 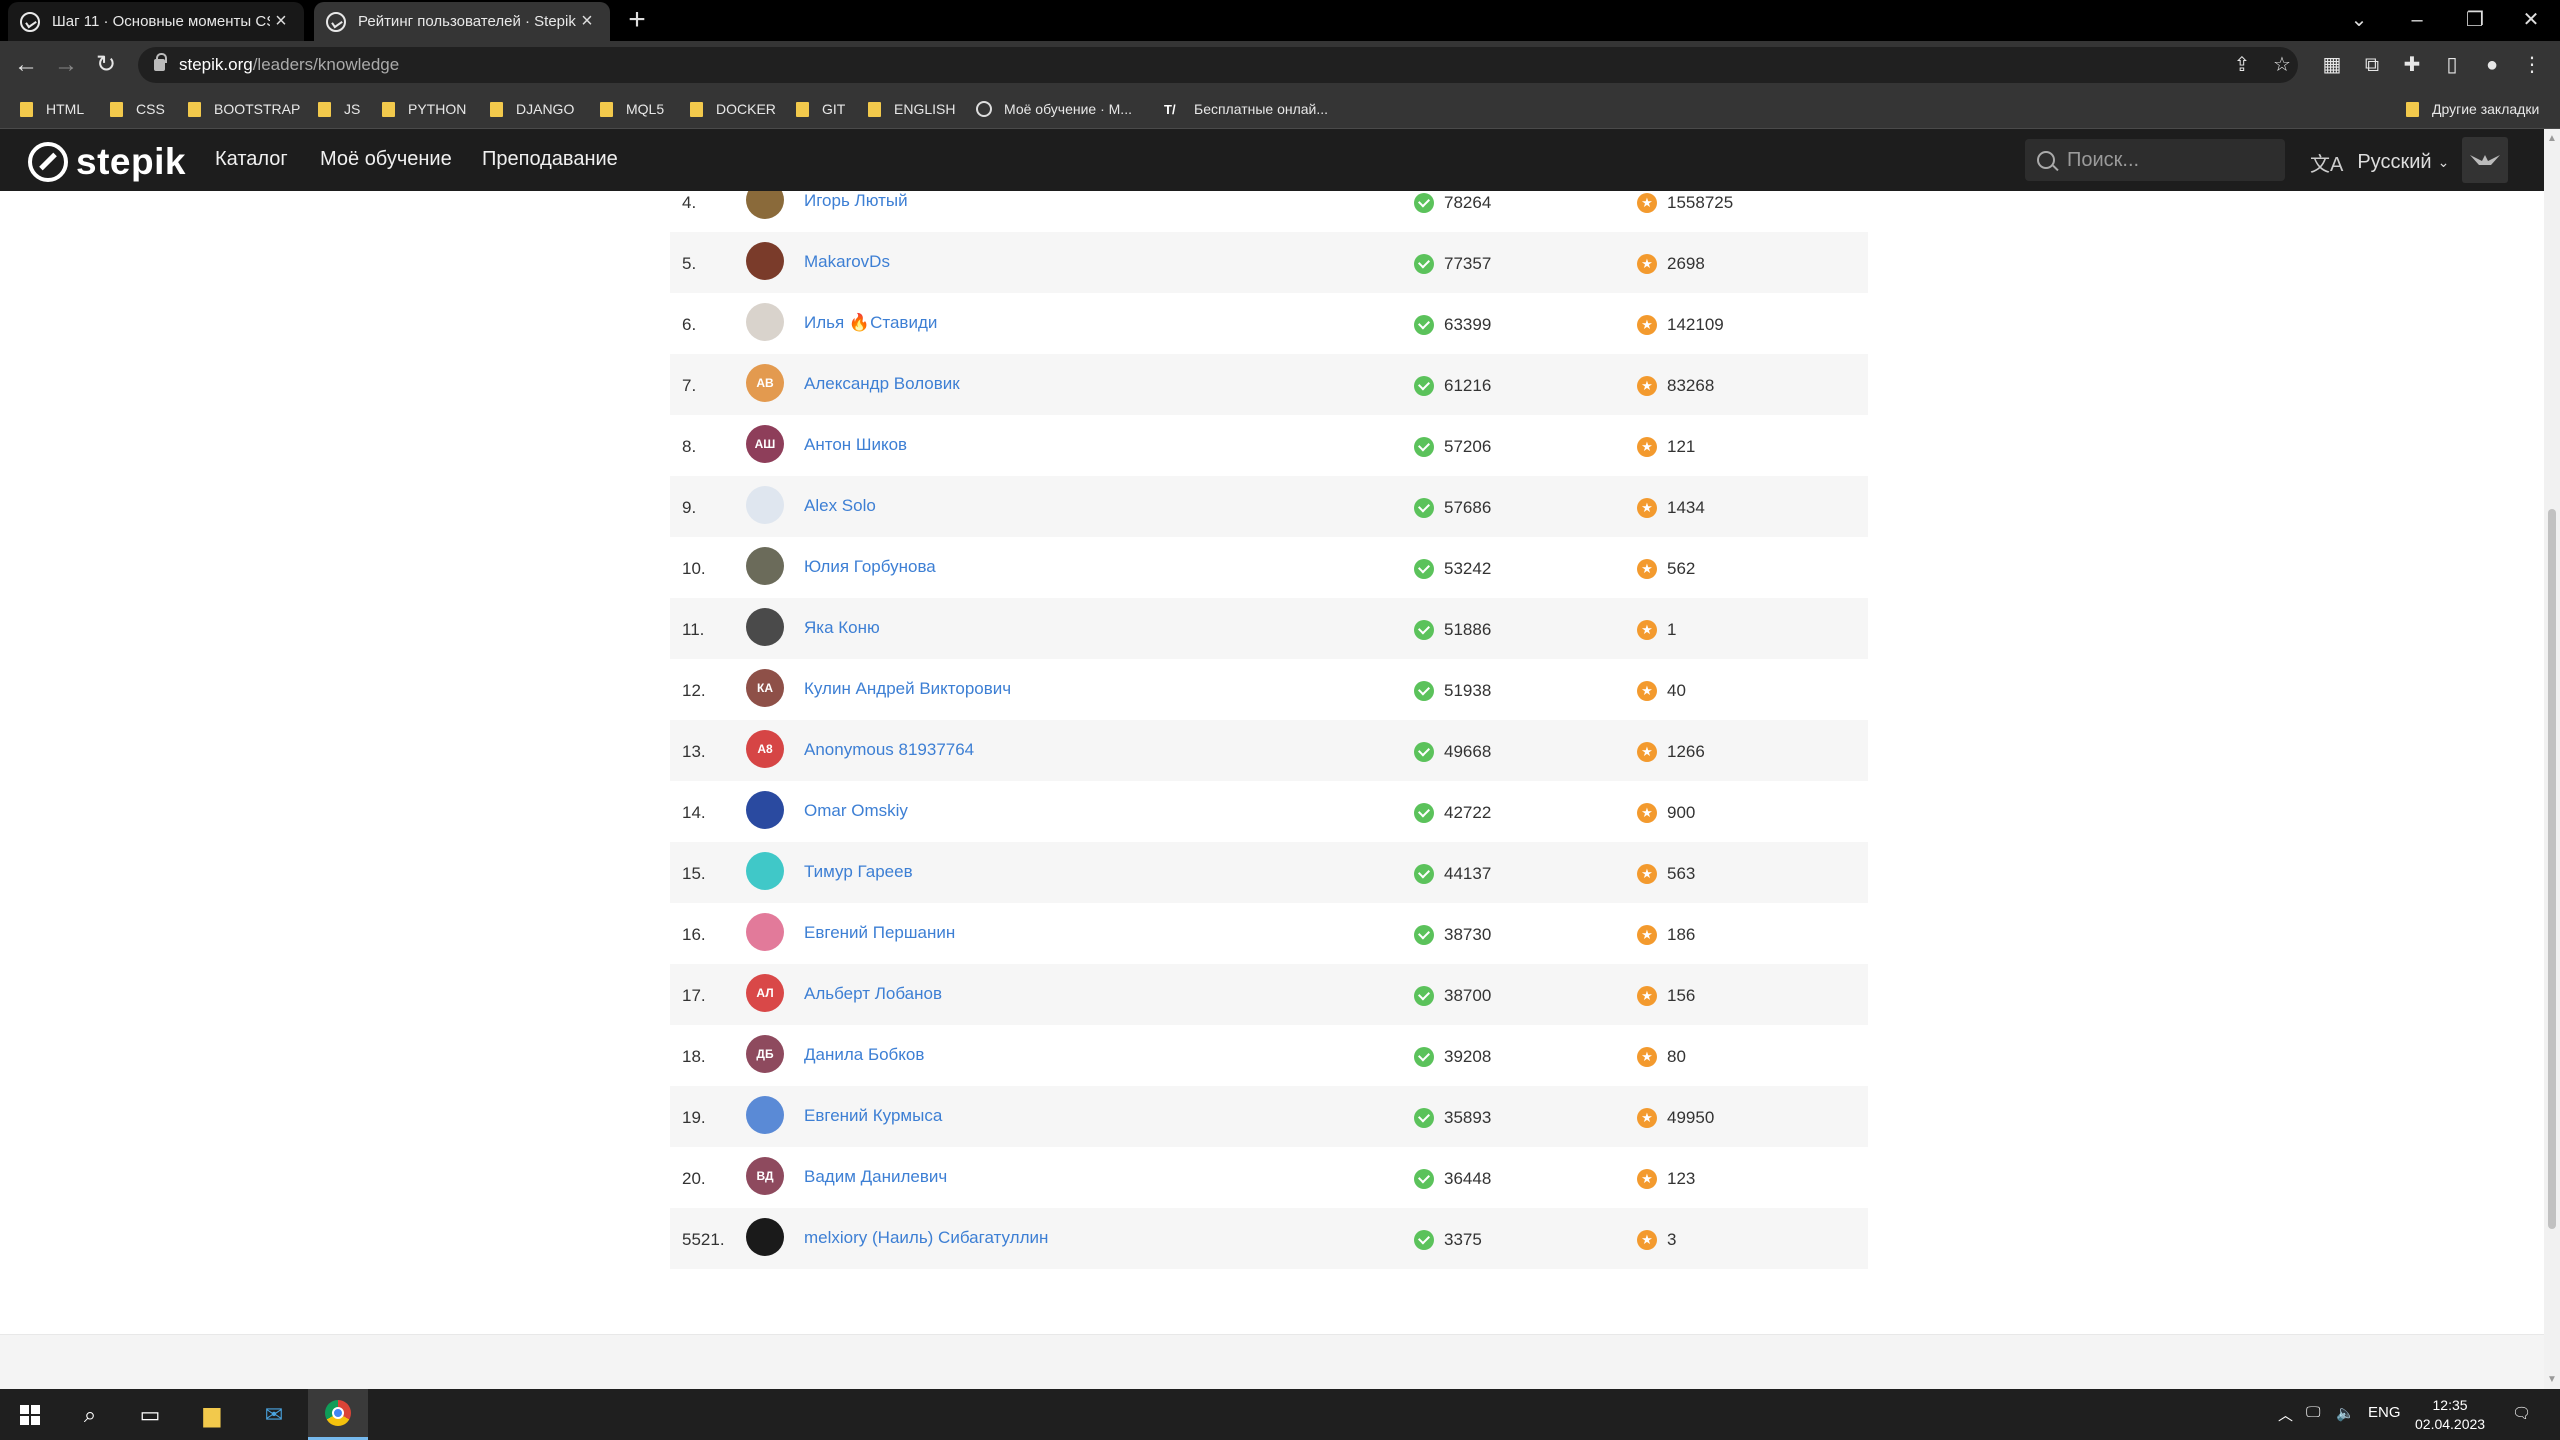 What do you see at coordinates (2531, 20) in the screenshot?
I see `close-window-button: ✕` at bounding box center [2531, 20].